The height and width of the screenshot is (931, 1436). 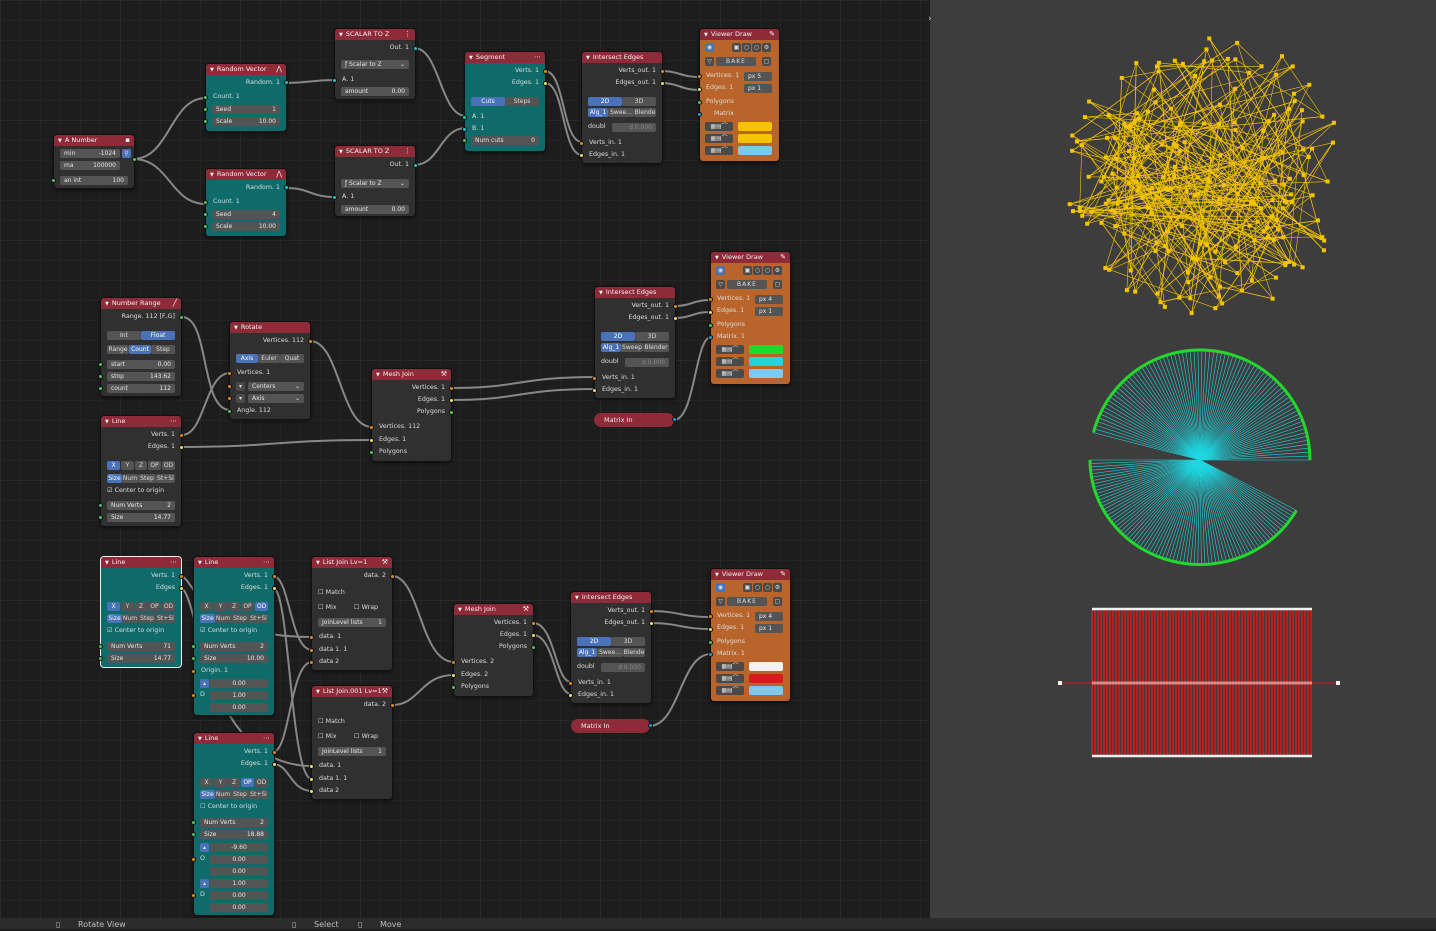 What do you see at coordinates (407, 151) in the screenshot?
I see `menu-icon: ⋮` at bounding box center [407, 151].